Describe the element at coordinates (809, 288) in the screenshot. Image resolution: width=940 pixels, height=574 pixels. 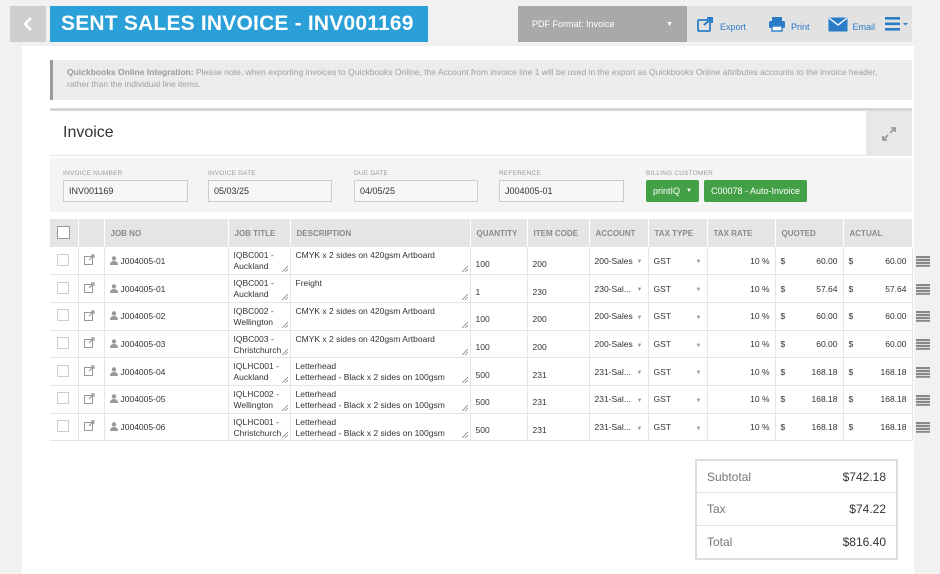
I see `quoted-cell: $57.64` at that location.